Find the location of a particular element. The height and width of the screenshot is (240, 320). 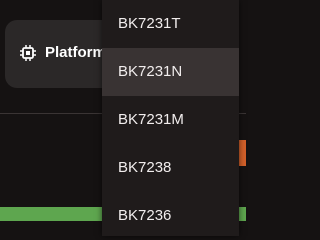

menu-item-bk7231n: BK7231N is located at coordinates (170, 72).